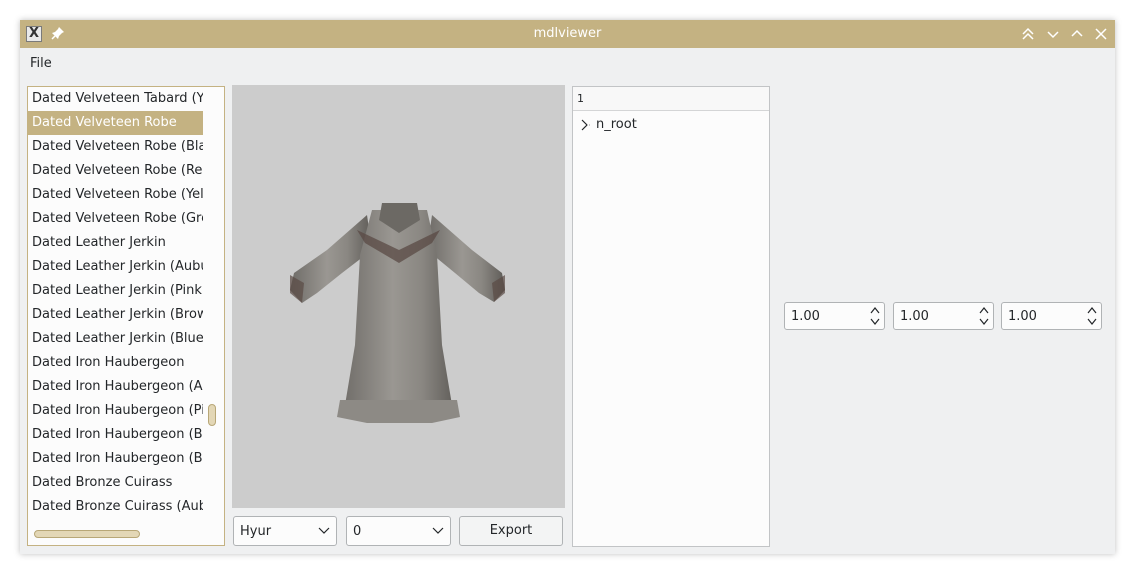 The height and width of the screenshot is (574, 1135). I want to click on list-item: Dated Leather Jerkin (Blue), so click(115, 339).